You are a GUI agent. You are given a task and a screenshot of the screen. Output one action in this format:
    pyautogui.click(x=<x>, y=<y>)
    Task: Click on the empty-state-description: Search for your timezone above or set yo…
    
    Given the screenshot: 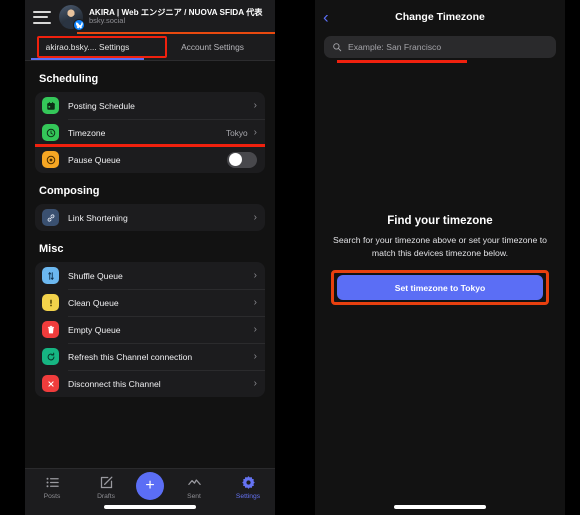 What is the action you would take?
    pyautogui.click(x=440, y=246)
    